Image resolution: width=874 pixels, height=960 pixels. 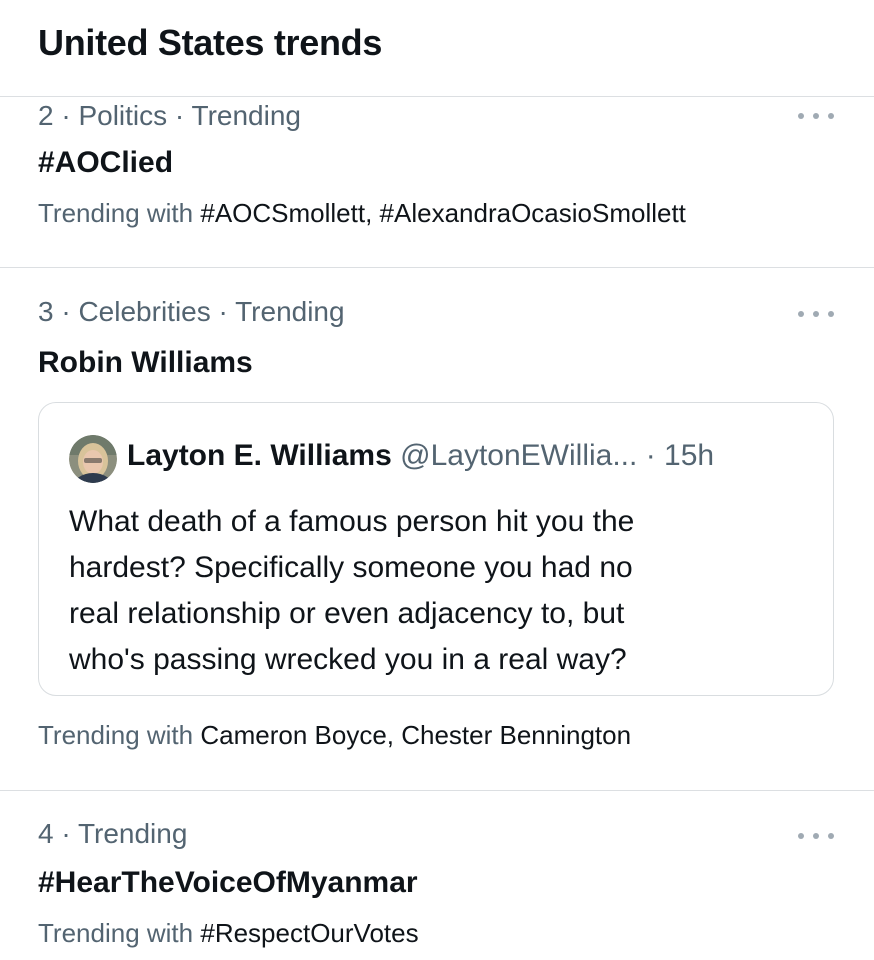 I want to click on trend-meta: 4 · Trending, so click(x=113, y=833).